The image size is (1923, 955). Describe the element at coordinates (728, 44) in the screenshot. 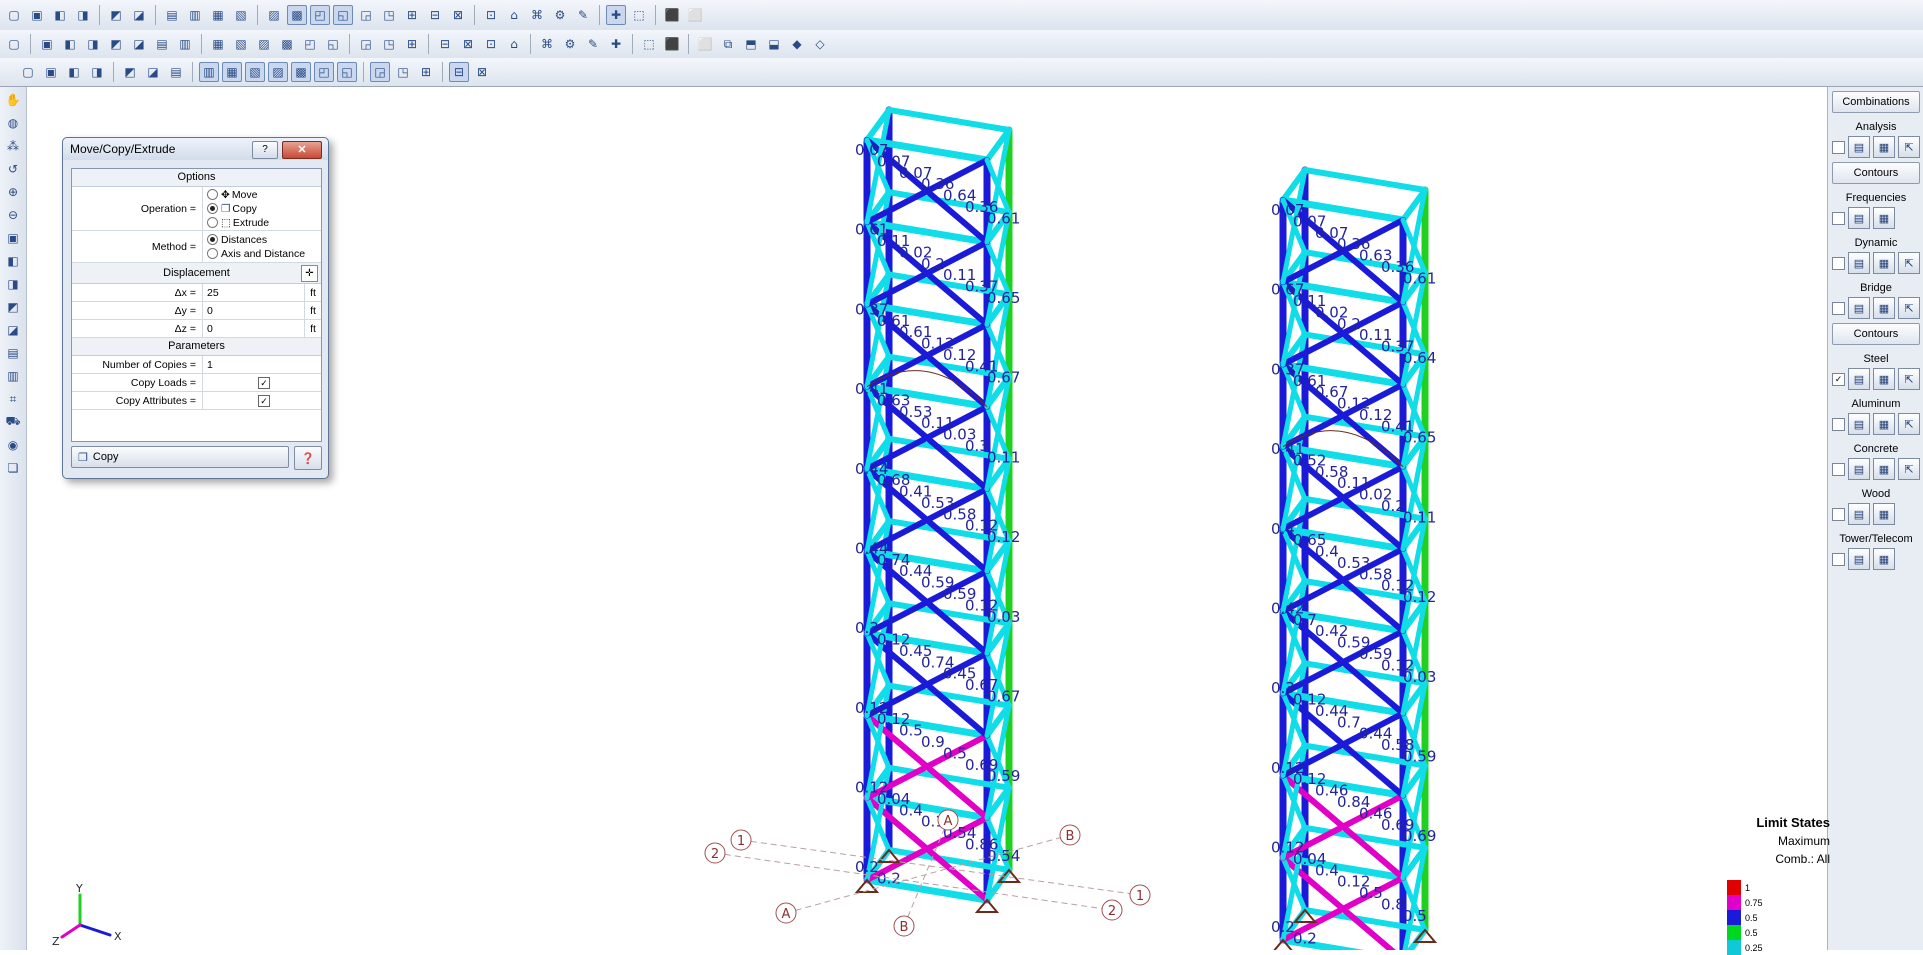

I see `copy2-icon: ⧉` at that location.